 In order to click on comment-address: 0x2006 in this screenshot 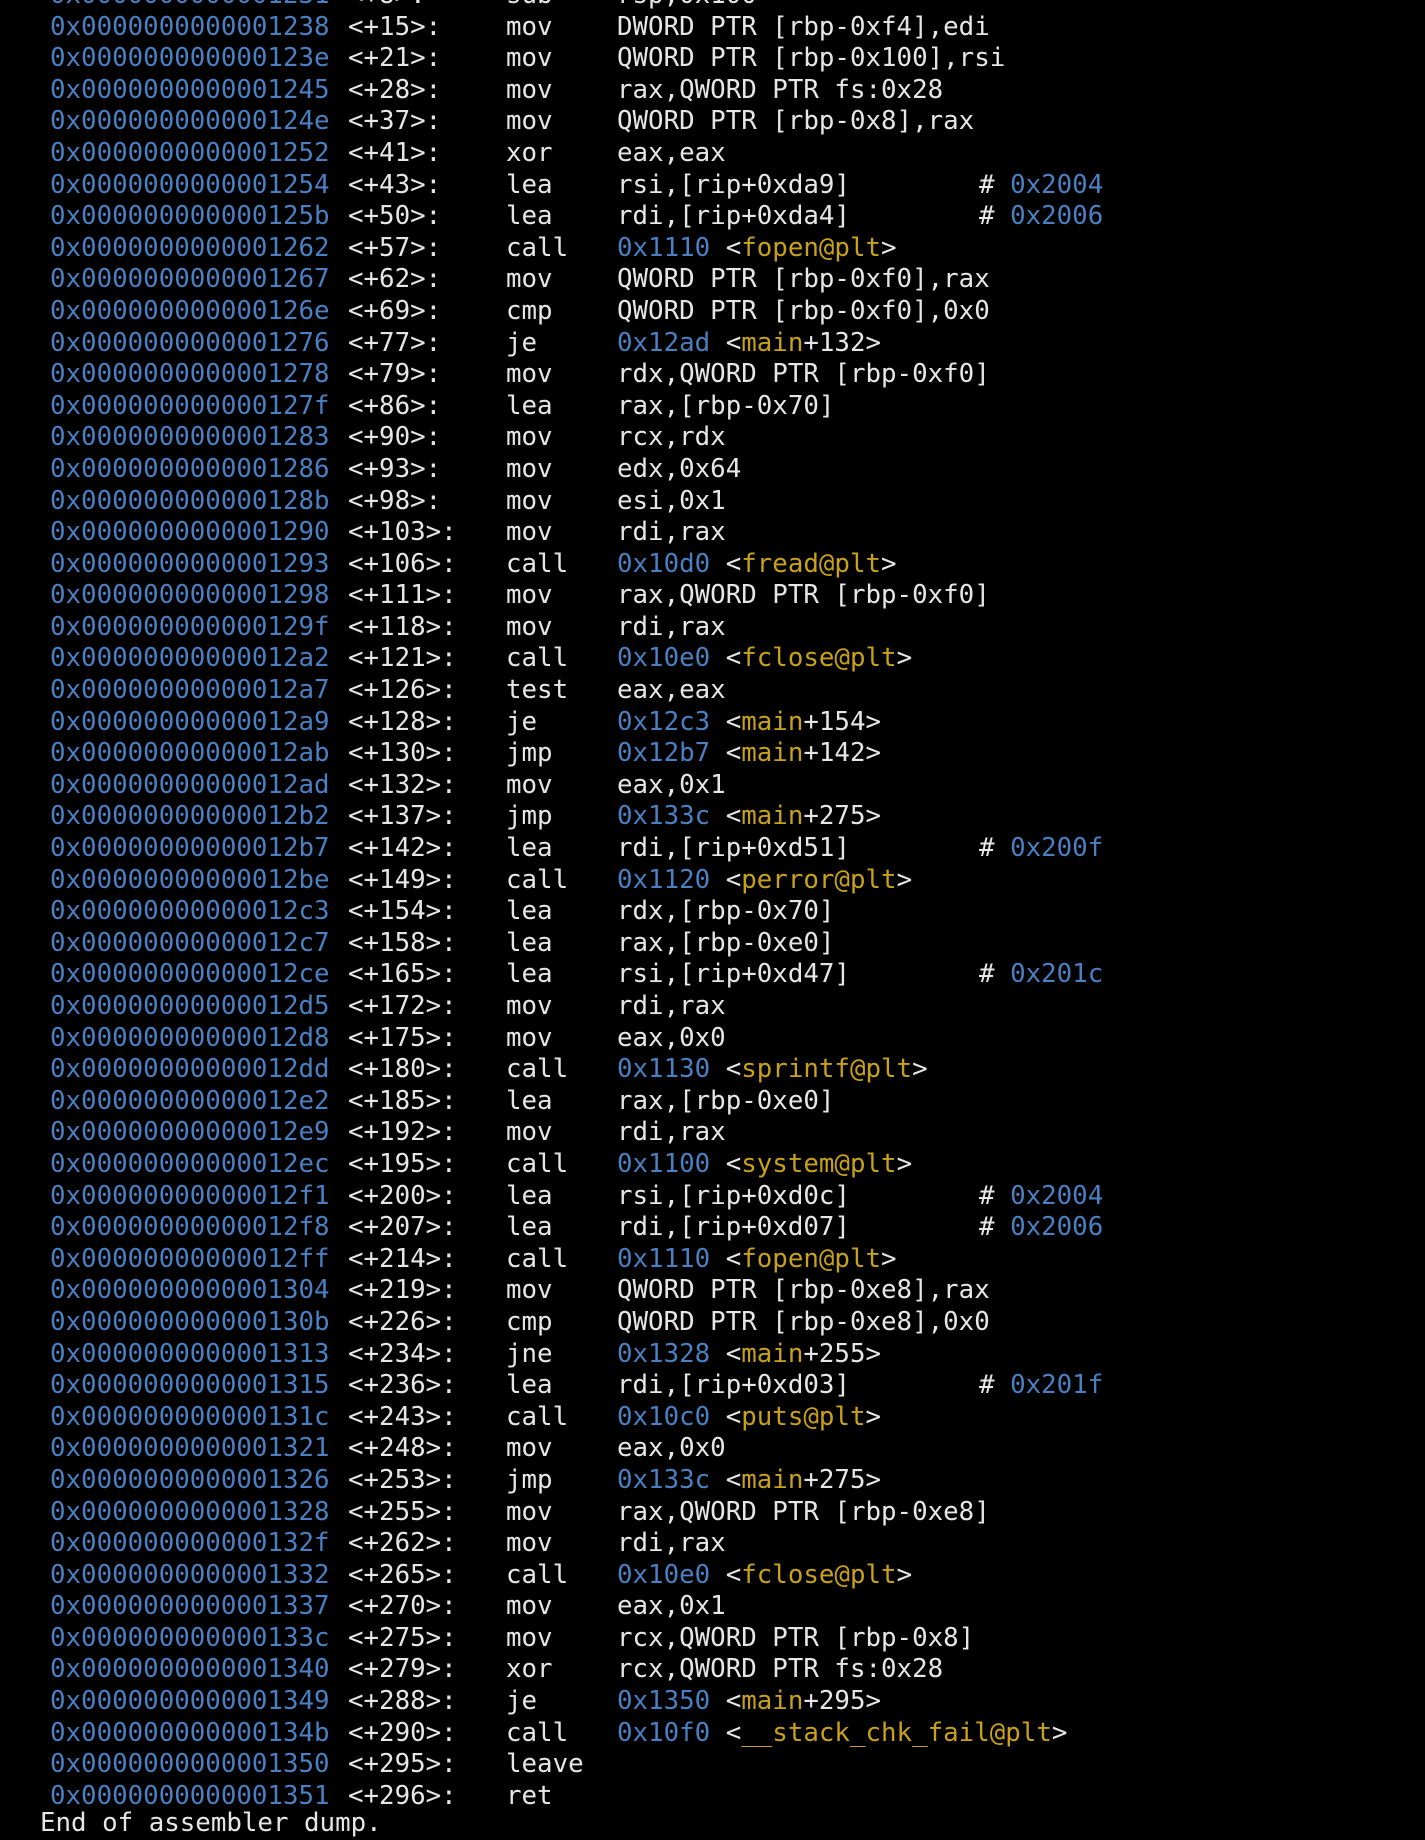, I will do `click(1057, 216)`.